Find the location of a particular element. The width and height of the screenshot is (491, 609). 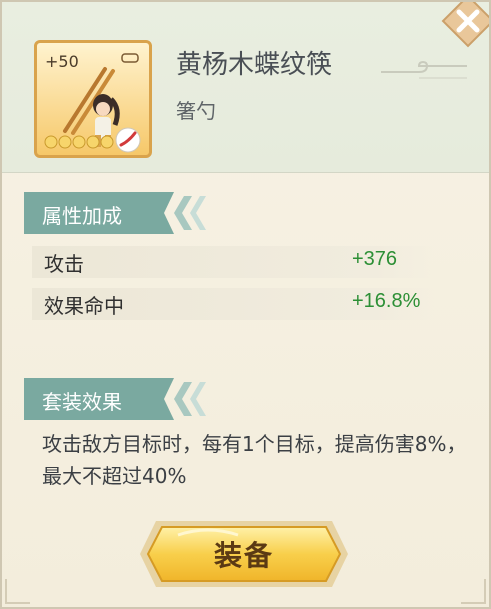

attribute-label: 效果命中 is located at coordinates (84, 306).